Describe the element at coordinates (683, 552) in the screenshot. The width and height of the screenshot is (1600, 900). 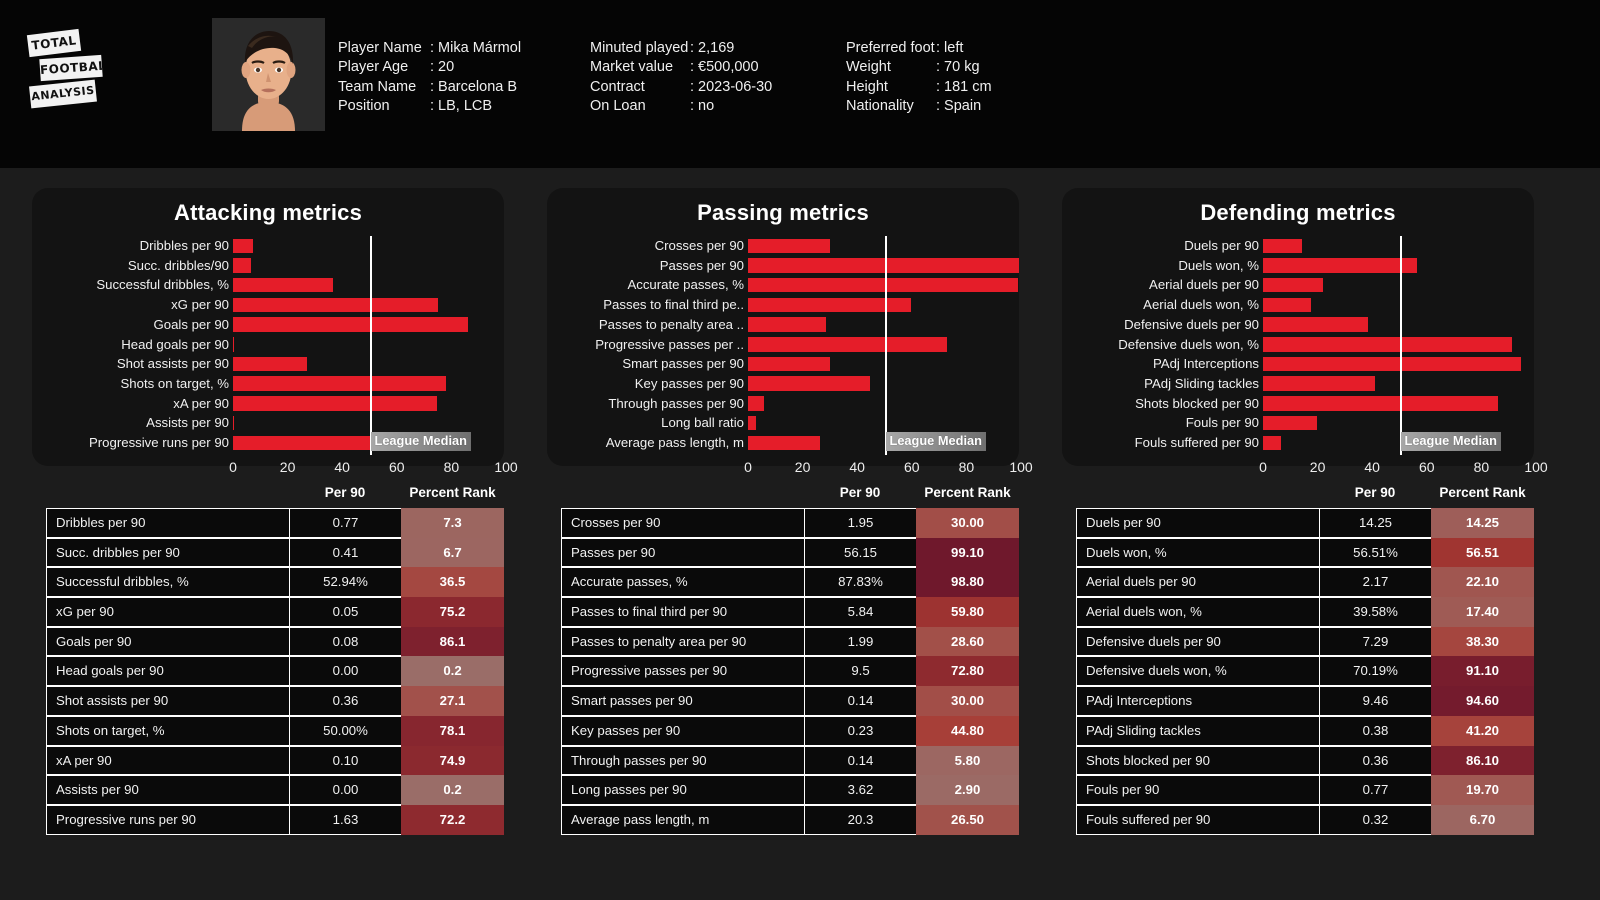
I see `cell-metric-name: Passes per 90` at that location.